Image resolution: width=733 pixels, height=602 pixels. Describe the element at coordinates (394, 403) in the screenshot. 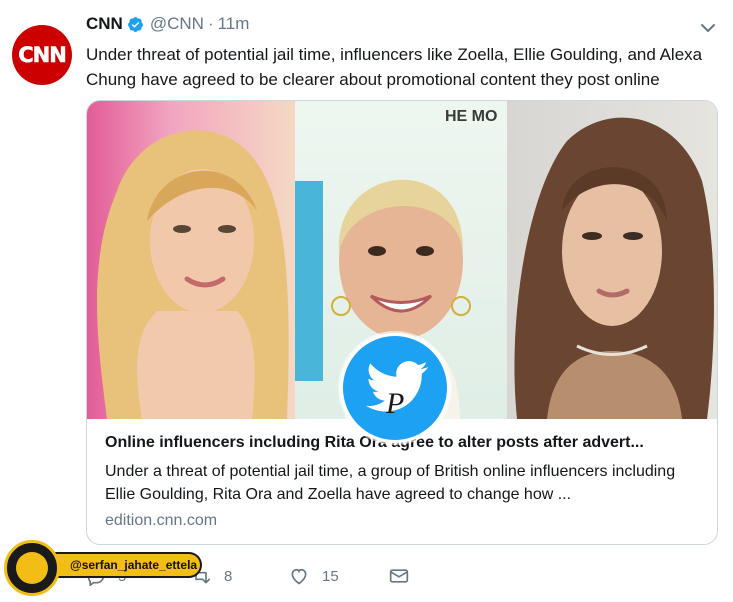

I see `svg-text: P` at that location.